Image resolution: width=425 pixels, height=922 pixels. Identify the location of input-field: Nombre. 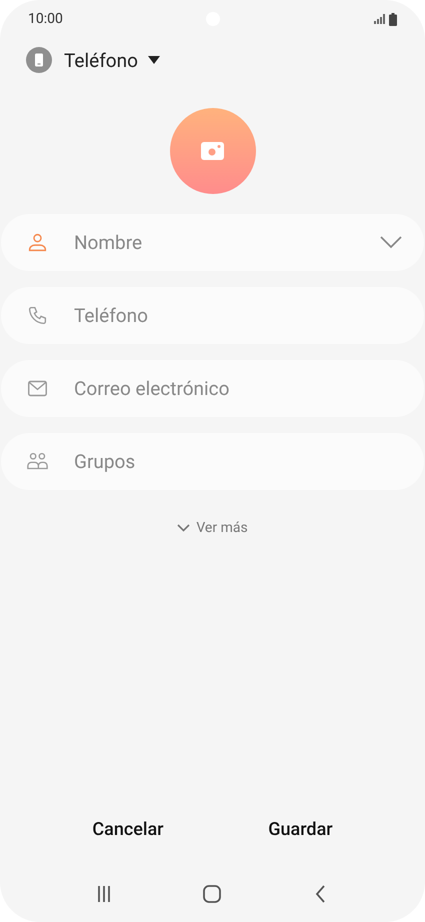
(212, 242).